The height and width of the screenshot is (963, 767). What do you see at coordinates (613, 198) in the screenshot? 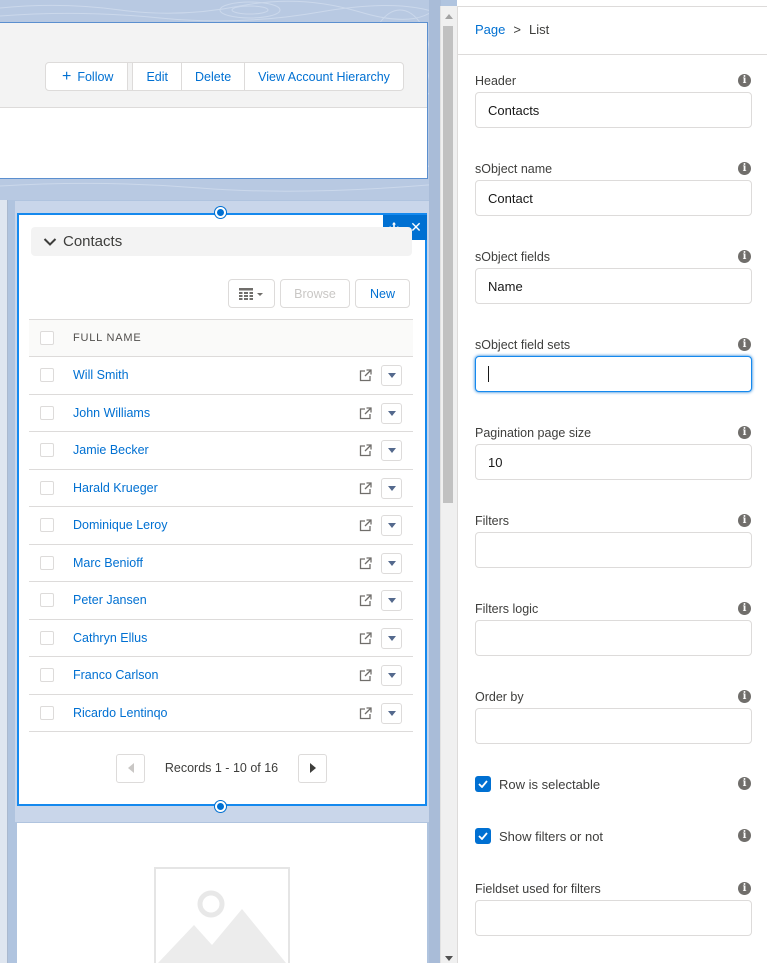
I see `sobject-name-input: Contact` at bounding box center [613, 198].